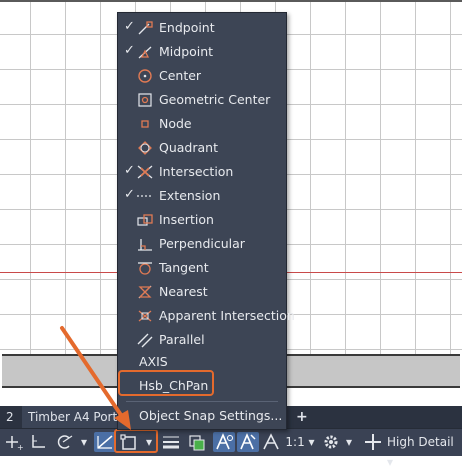 The image size is (462, 472). I want to click on isodraft-icon, so click(105, 442).